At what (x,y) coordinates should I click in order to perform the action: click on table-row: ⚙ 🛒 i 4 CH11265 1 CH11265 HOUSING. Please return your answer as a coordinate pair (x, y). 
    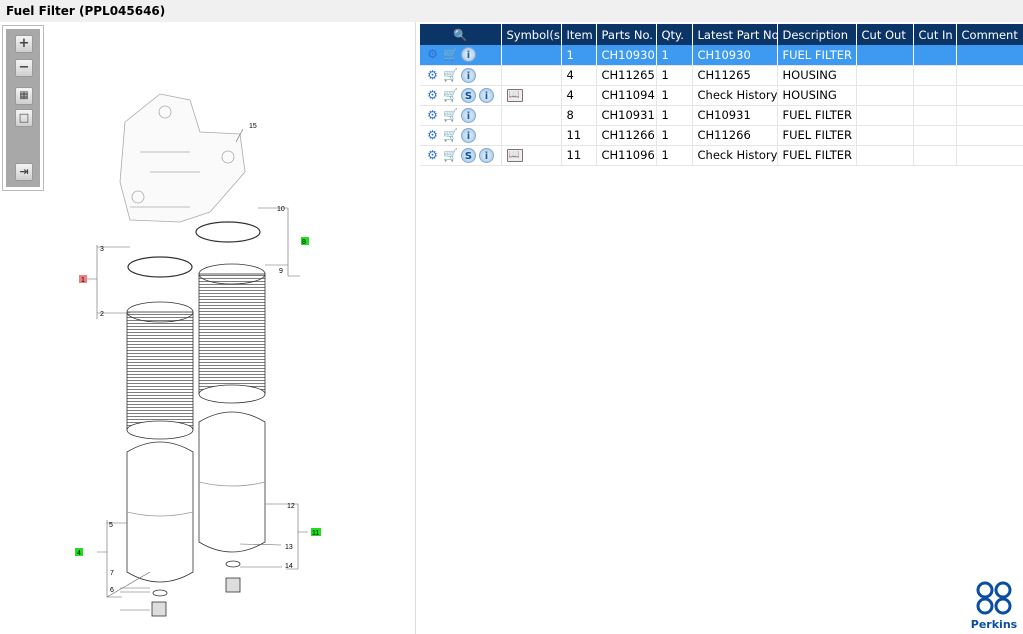
    Looking at the image, I should click on (721, 75).